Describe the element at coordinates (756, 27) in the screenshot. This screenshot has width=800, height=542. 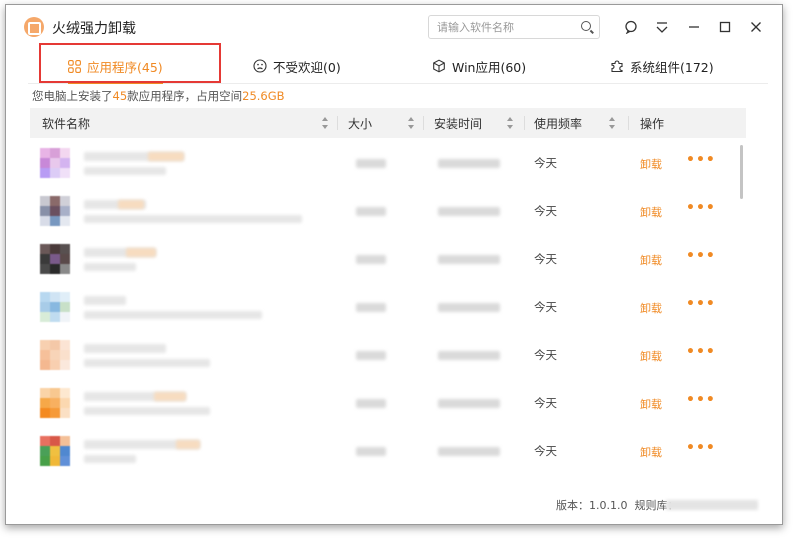
I see `close-icon` at that location.